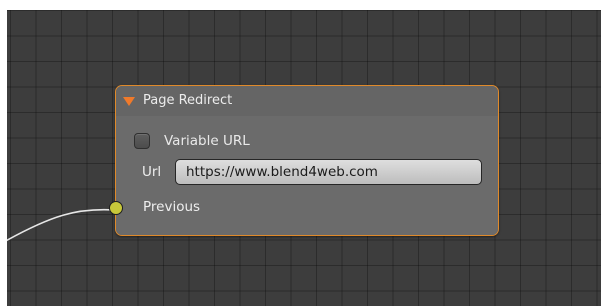 Image resolution: width=601 pixels, height=306 pixels. I want to click on node-title: Page Redirect, so click(188, 100).